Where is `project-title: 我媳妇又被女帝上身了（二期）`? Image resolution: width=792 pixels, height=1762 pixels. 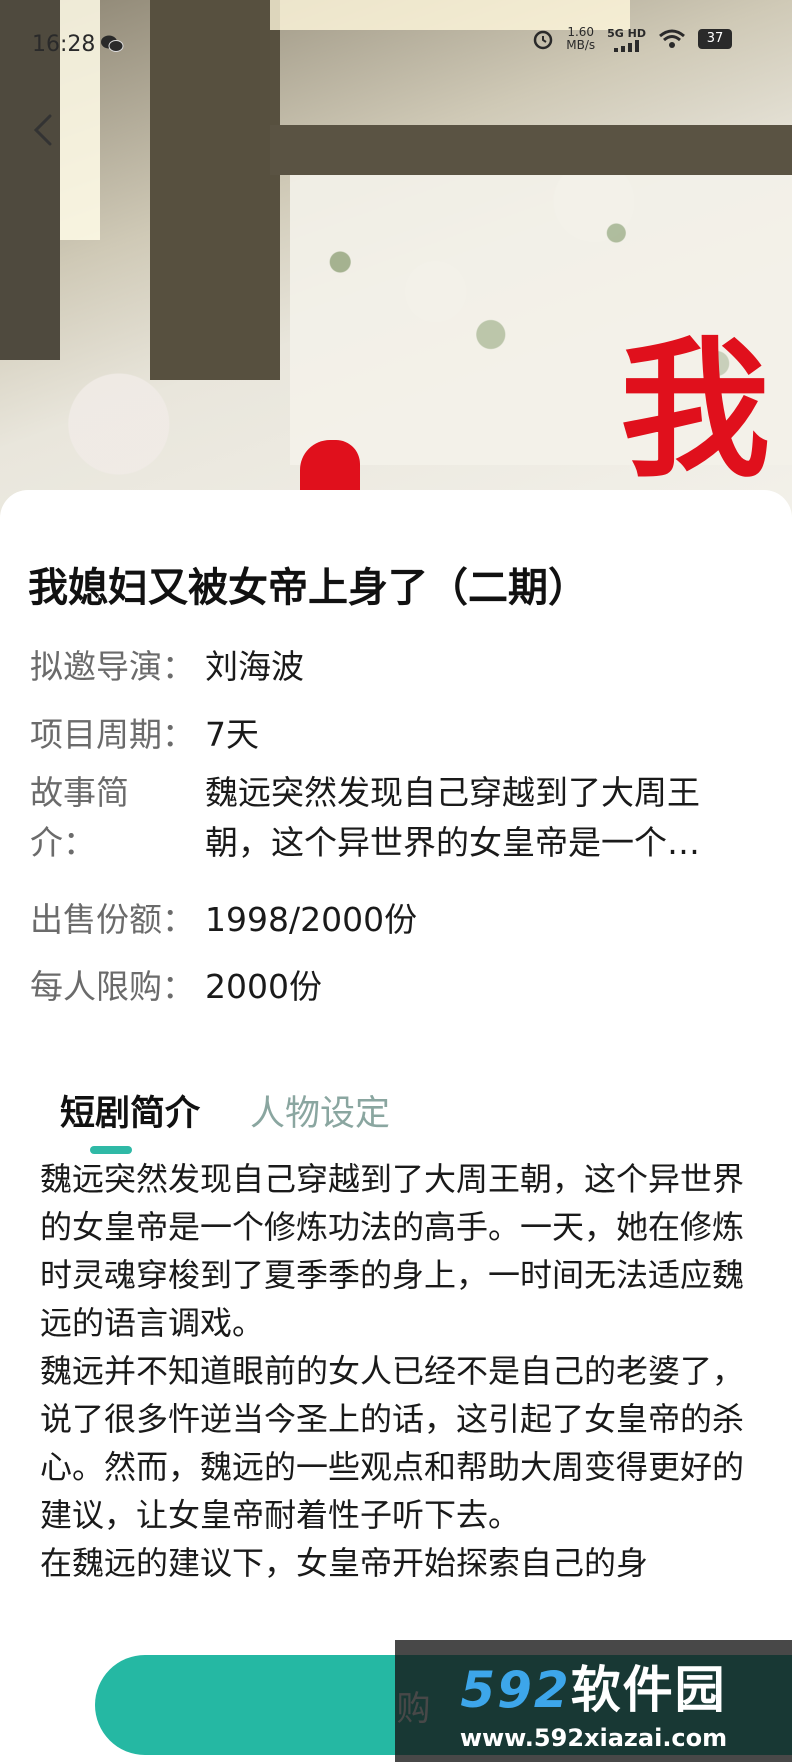
project-title: 我媳妇又被女帝上身了（二期） is located at coordinates (308, 588).